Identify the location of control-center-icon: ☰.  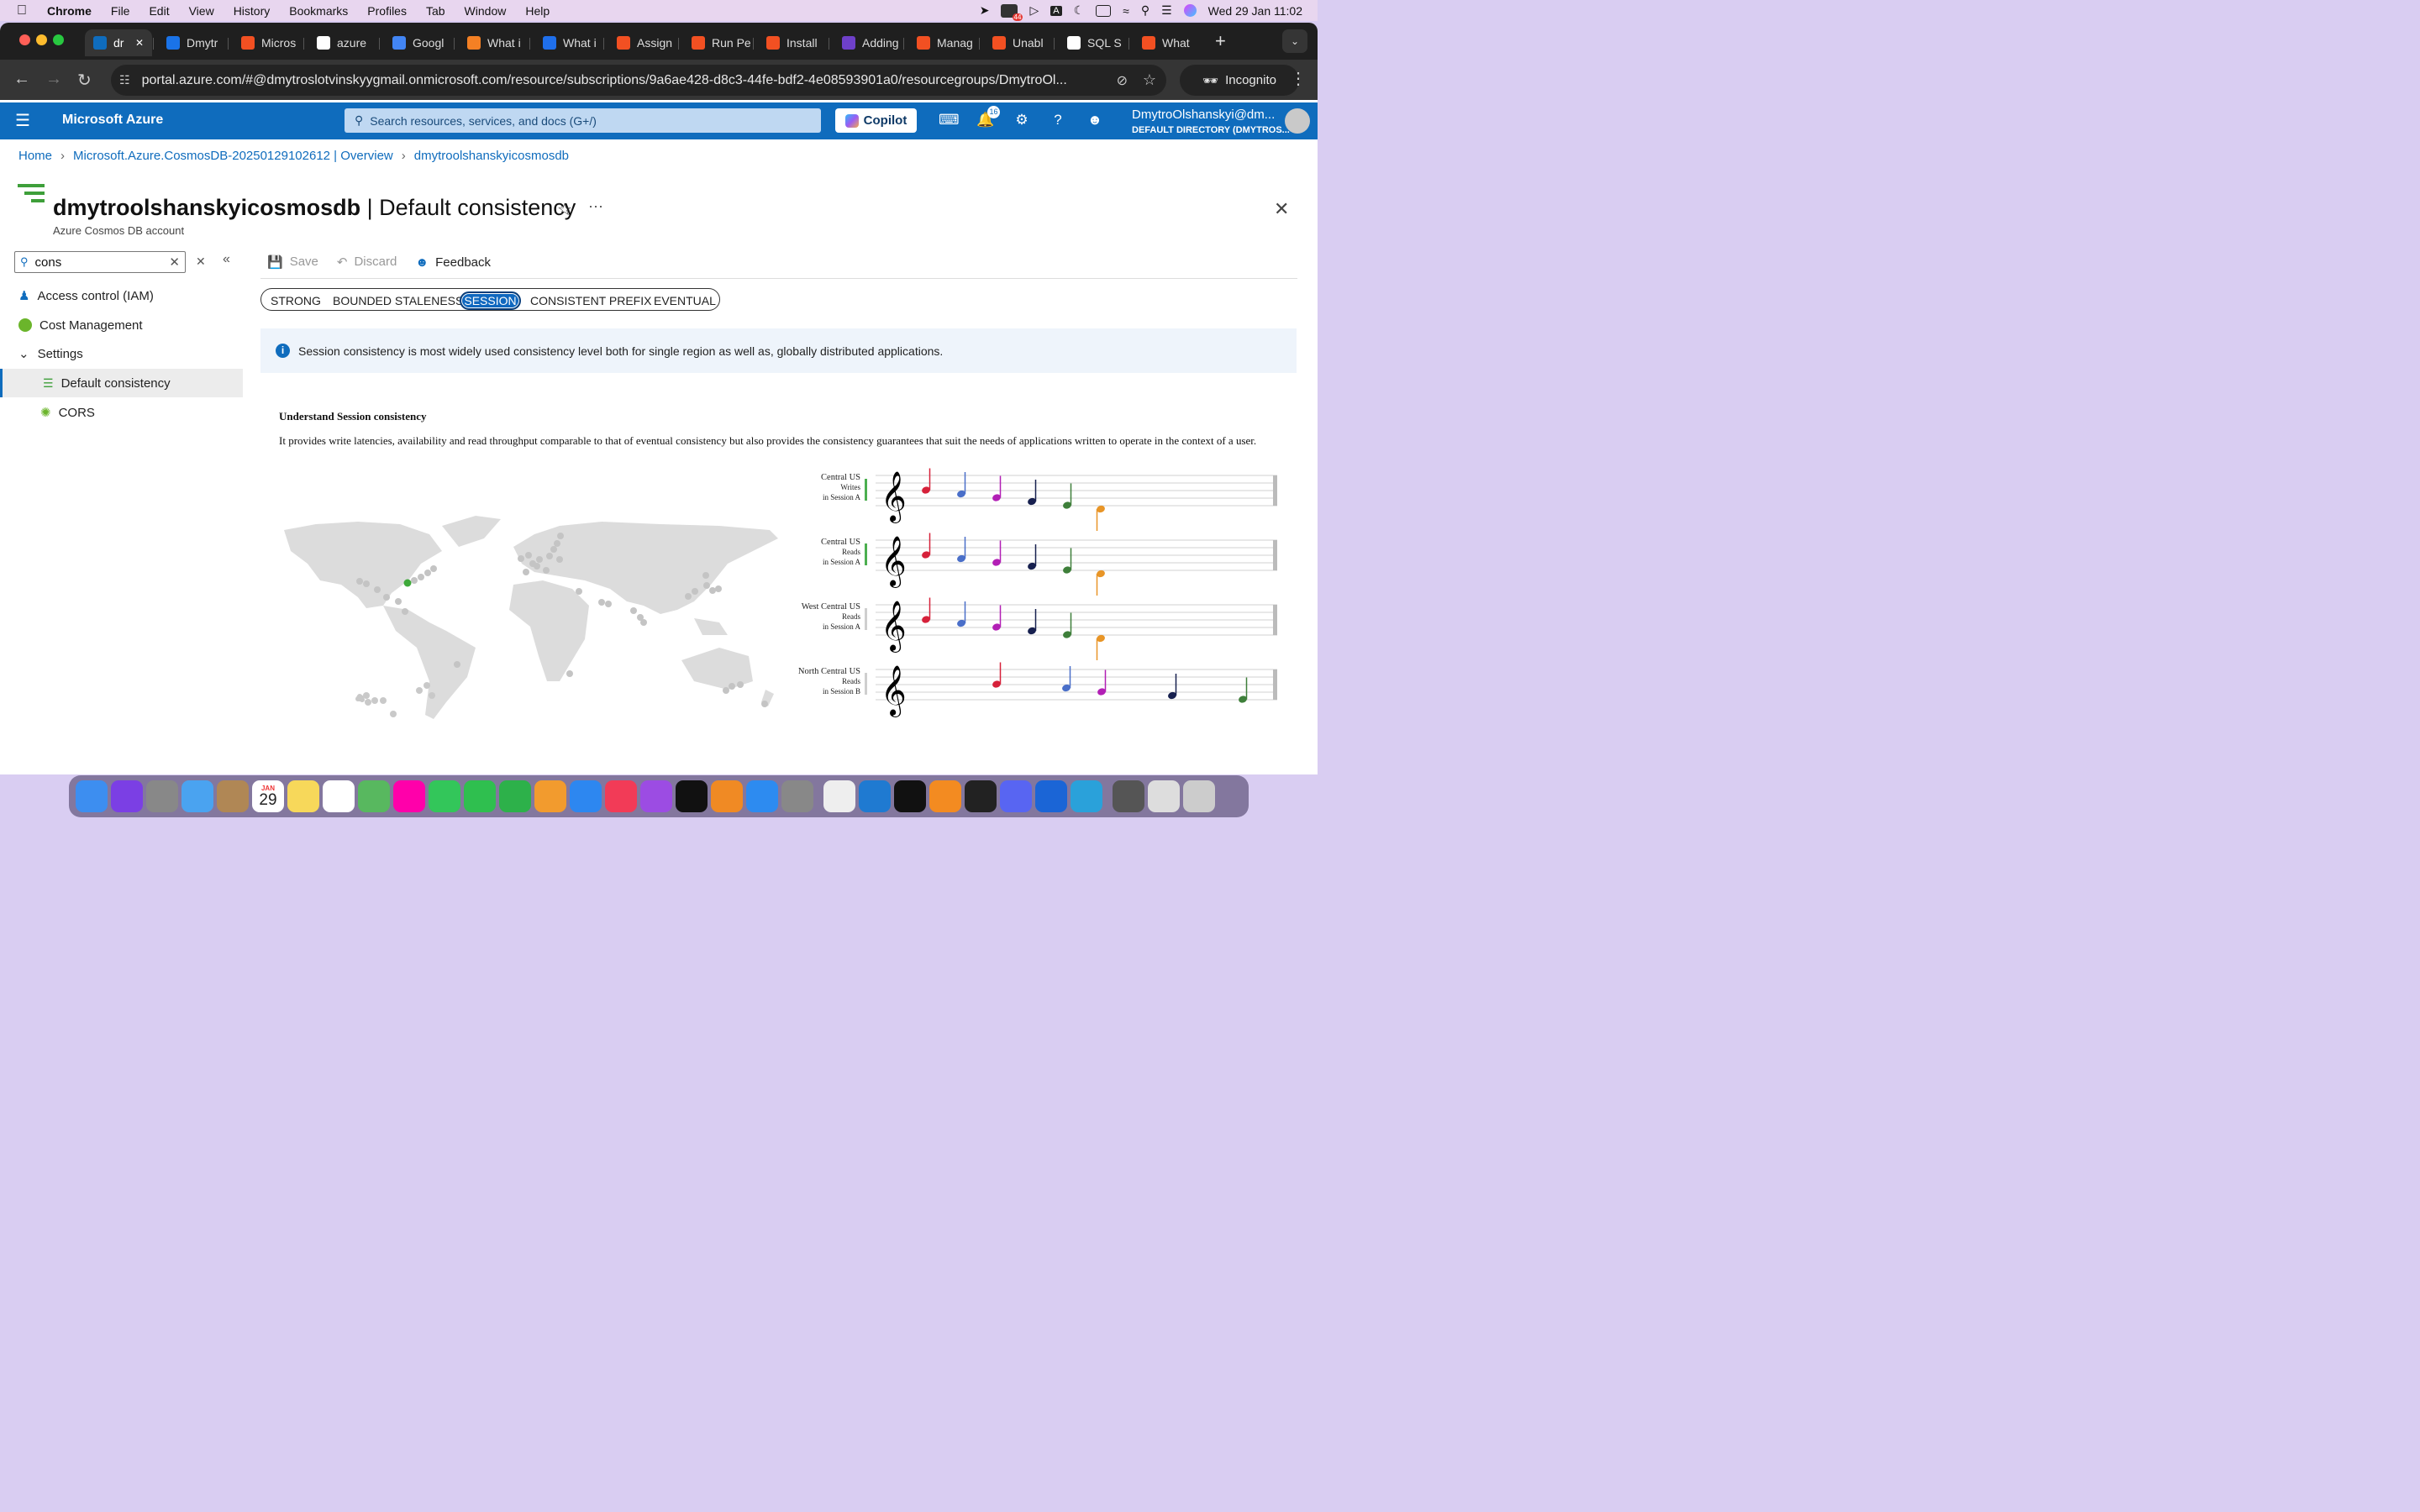
(1166, 10).